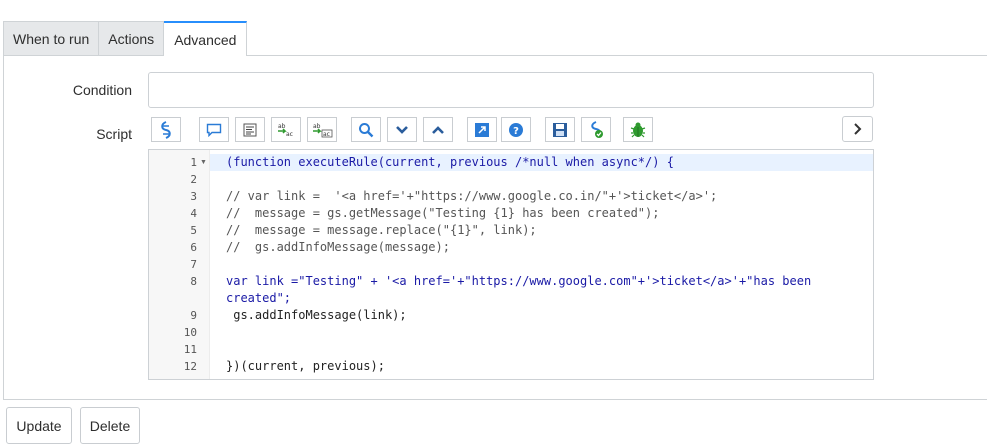 The width and height of the screenshot is (987, 445). Describe the element at coordinates (402, 129) in the screenshot. I see `fold-down-icon` at that location.